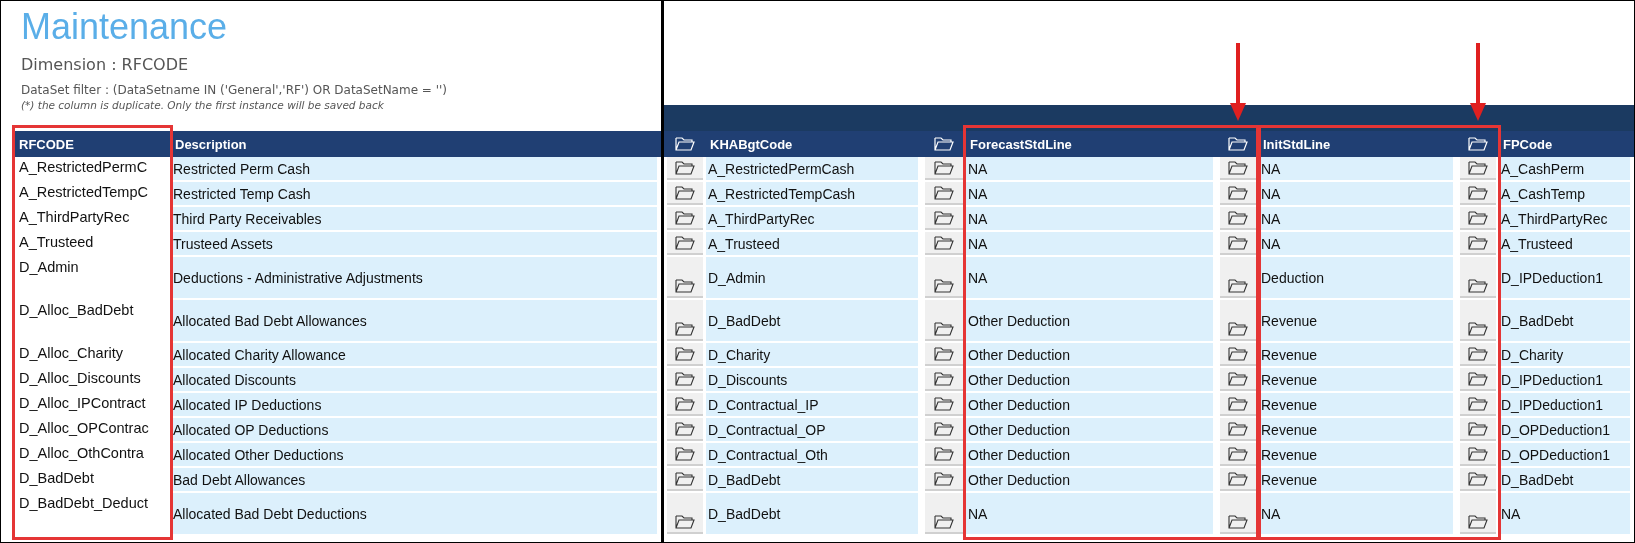  Describe the element at coordinates (247, 404) in the screenshot. I see `table-cell: Allocated IP Deductions` at that location.